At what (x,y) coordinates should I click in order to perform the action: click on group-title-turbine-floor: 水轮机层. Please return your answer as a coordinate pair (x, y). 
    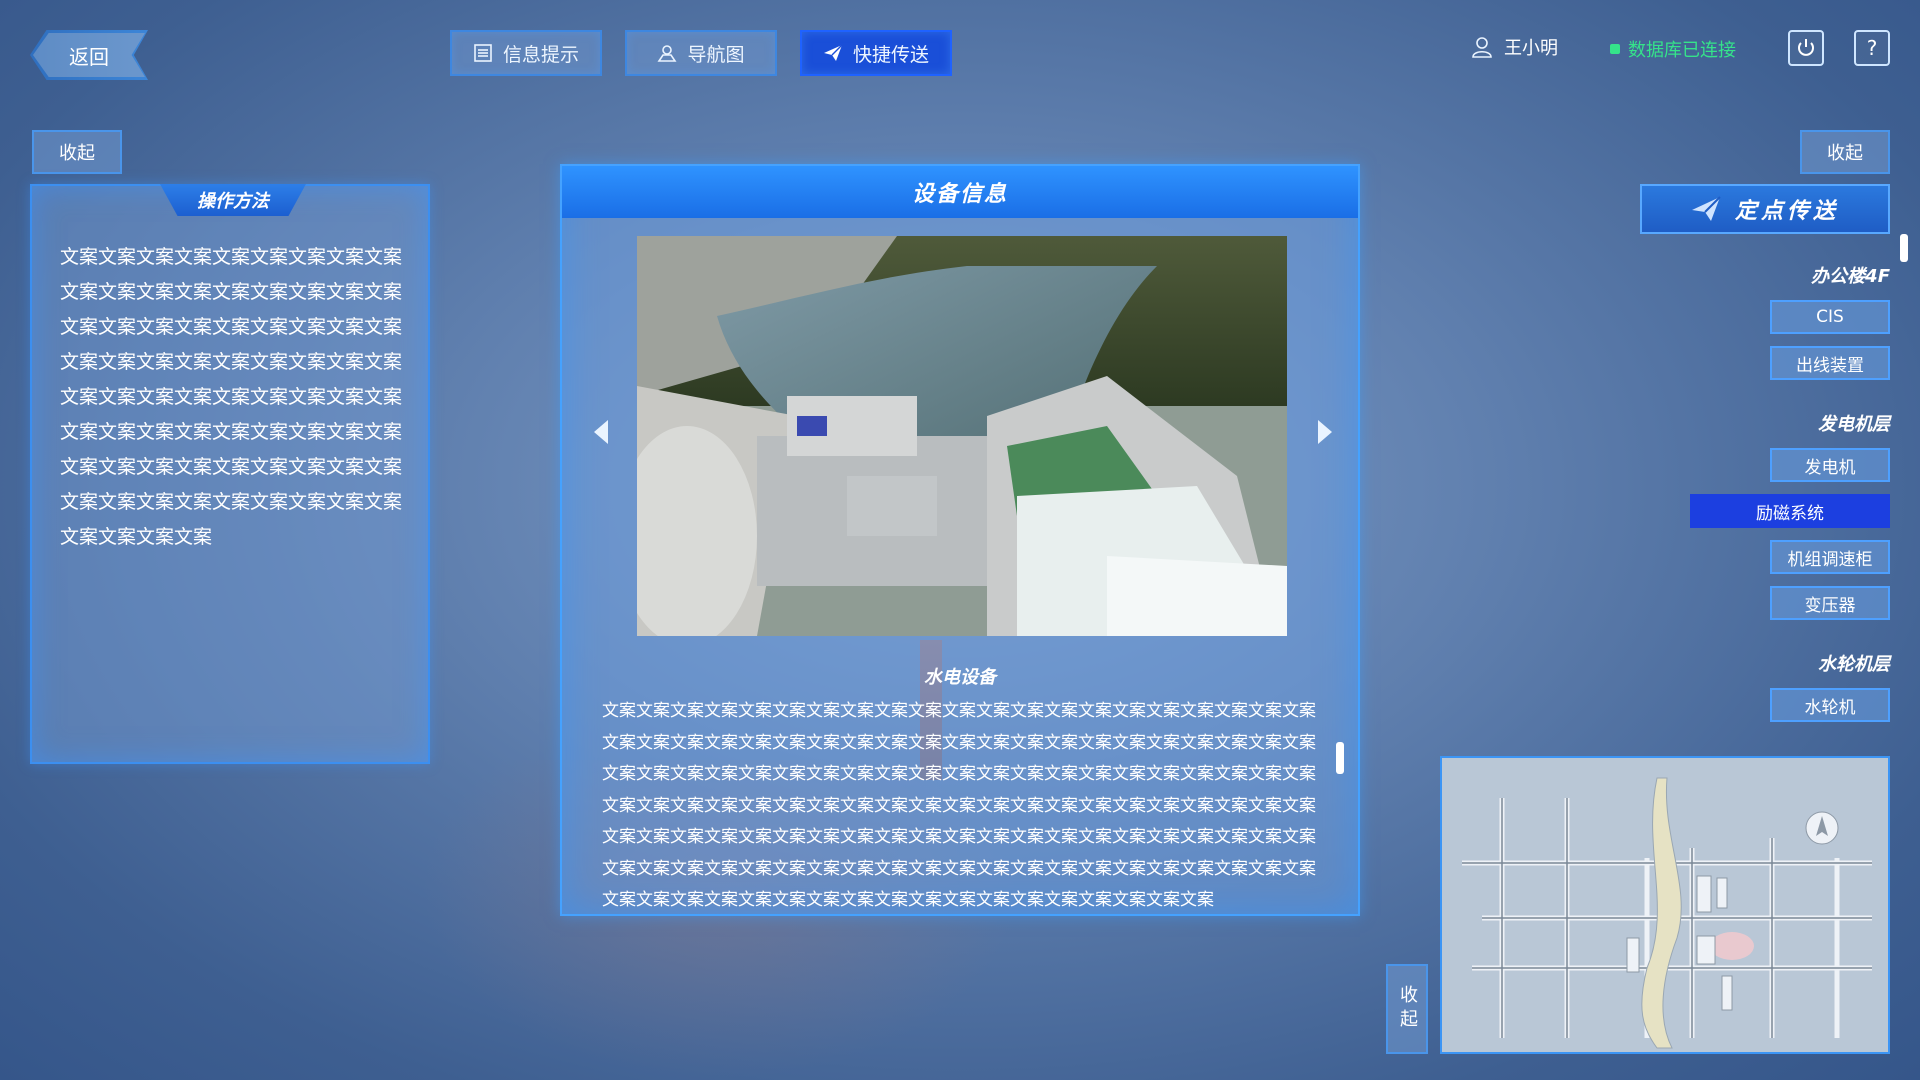
    Looking at the image, I should click on (1854, 664).